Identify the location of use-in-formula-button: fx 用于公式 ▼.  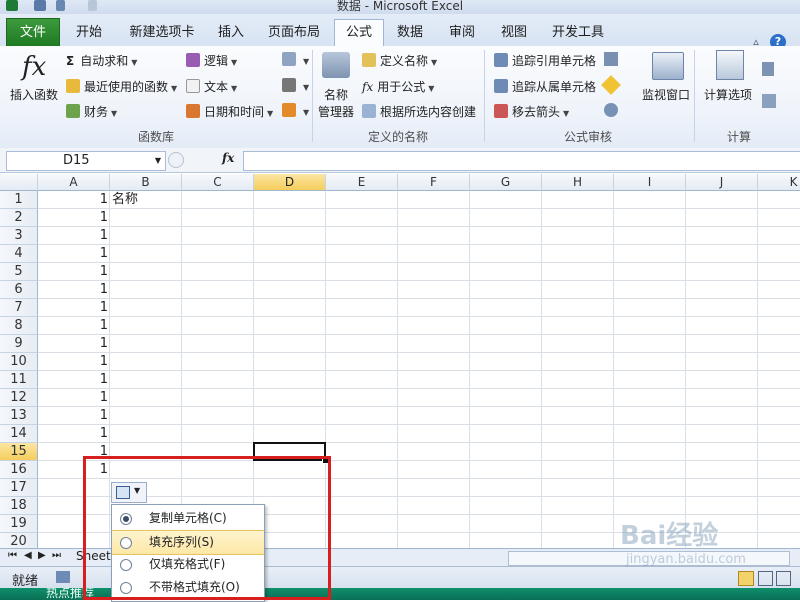
(398, 86).